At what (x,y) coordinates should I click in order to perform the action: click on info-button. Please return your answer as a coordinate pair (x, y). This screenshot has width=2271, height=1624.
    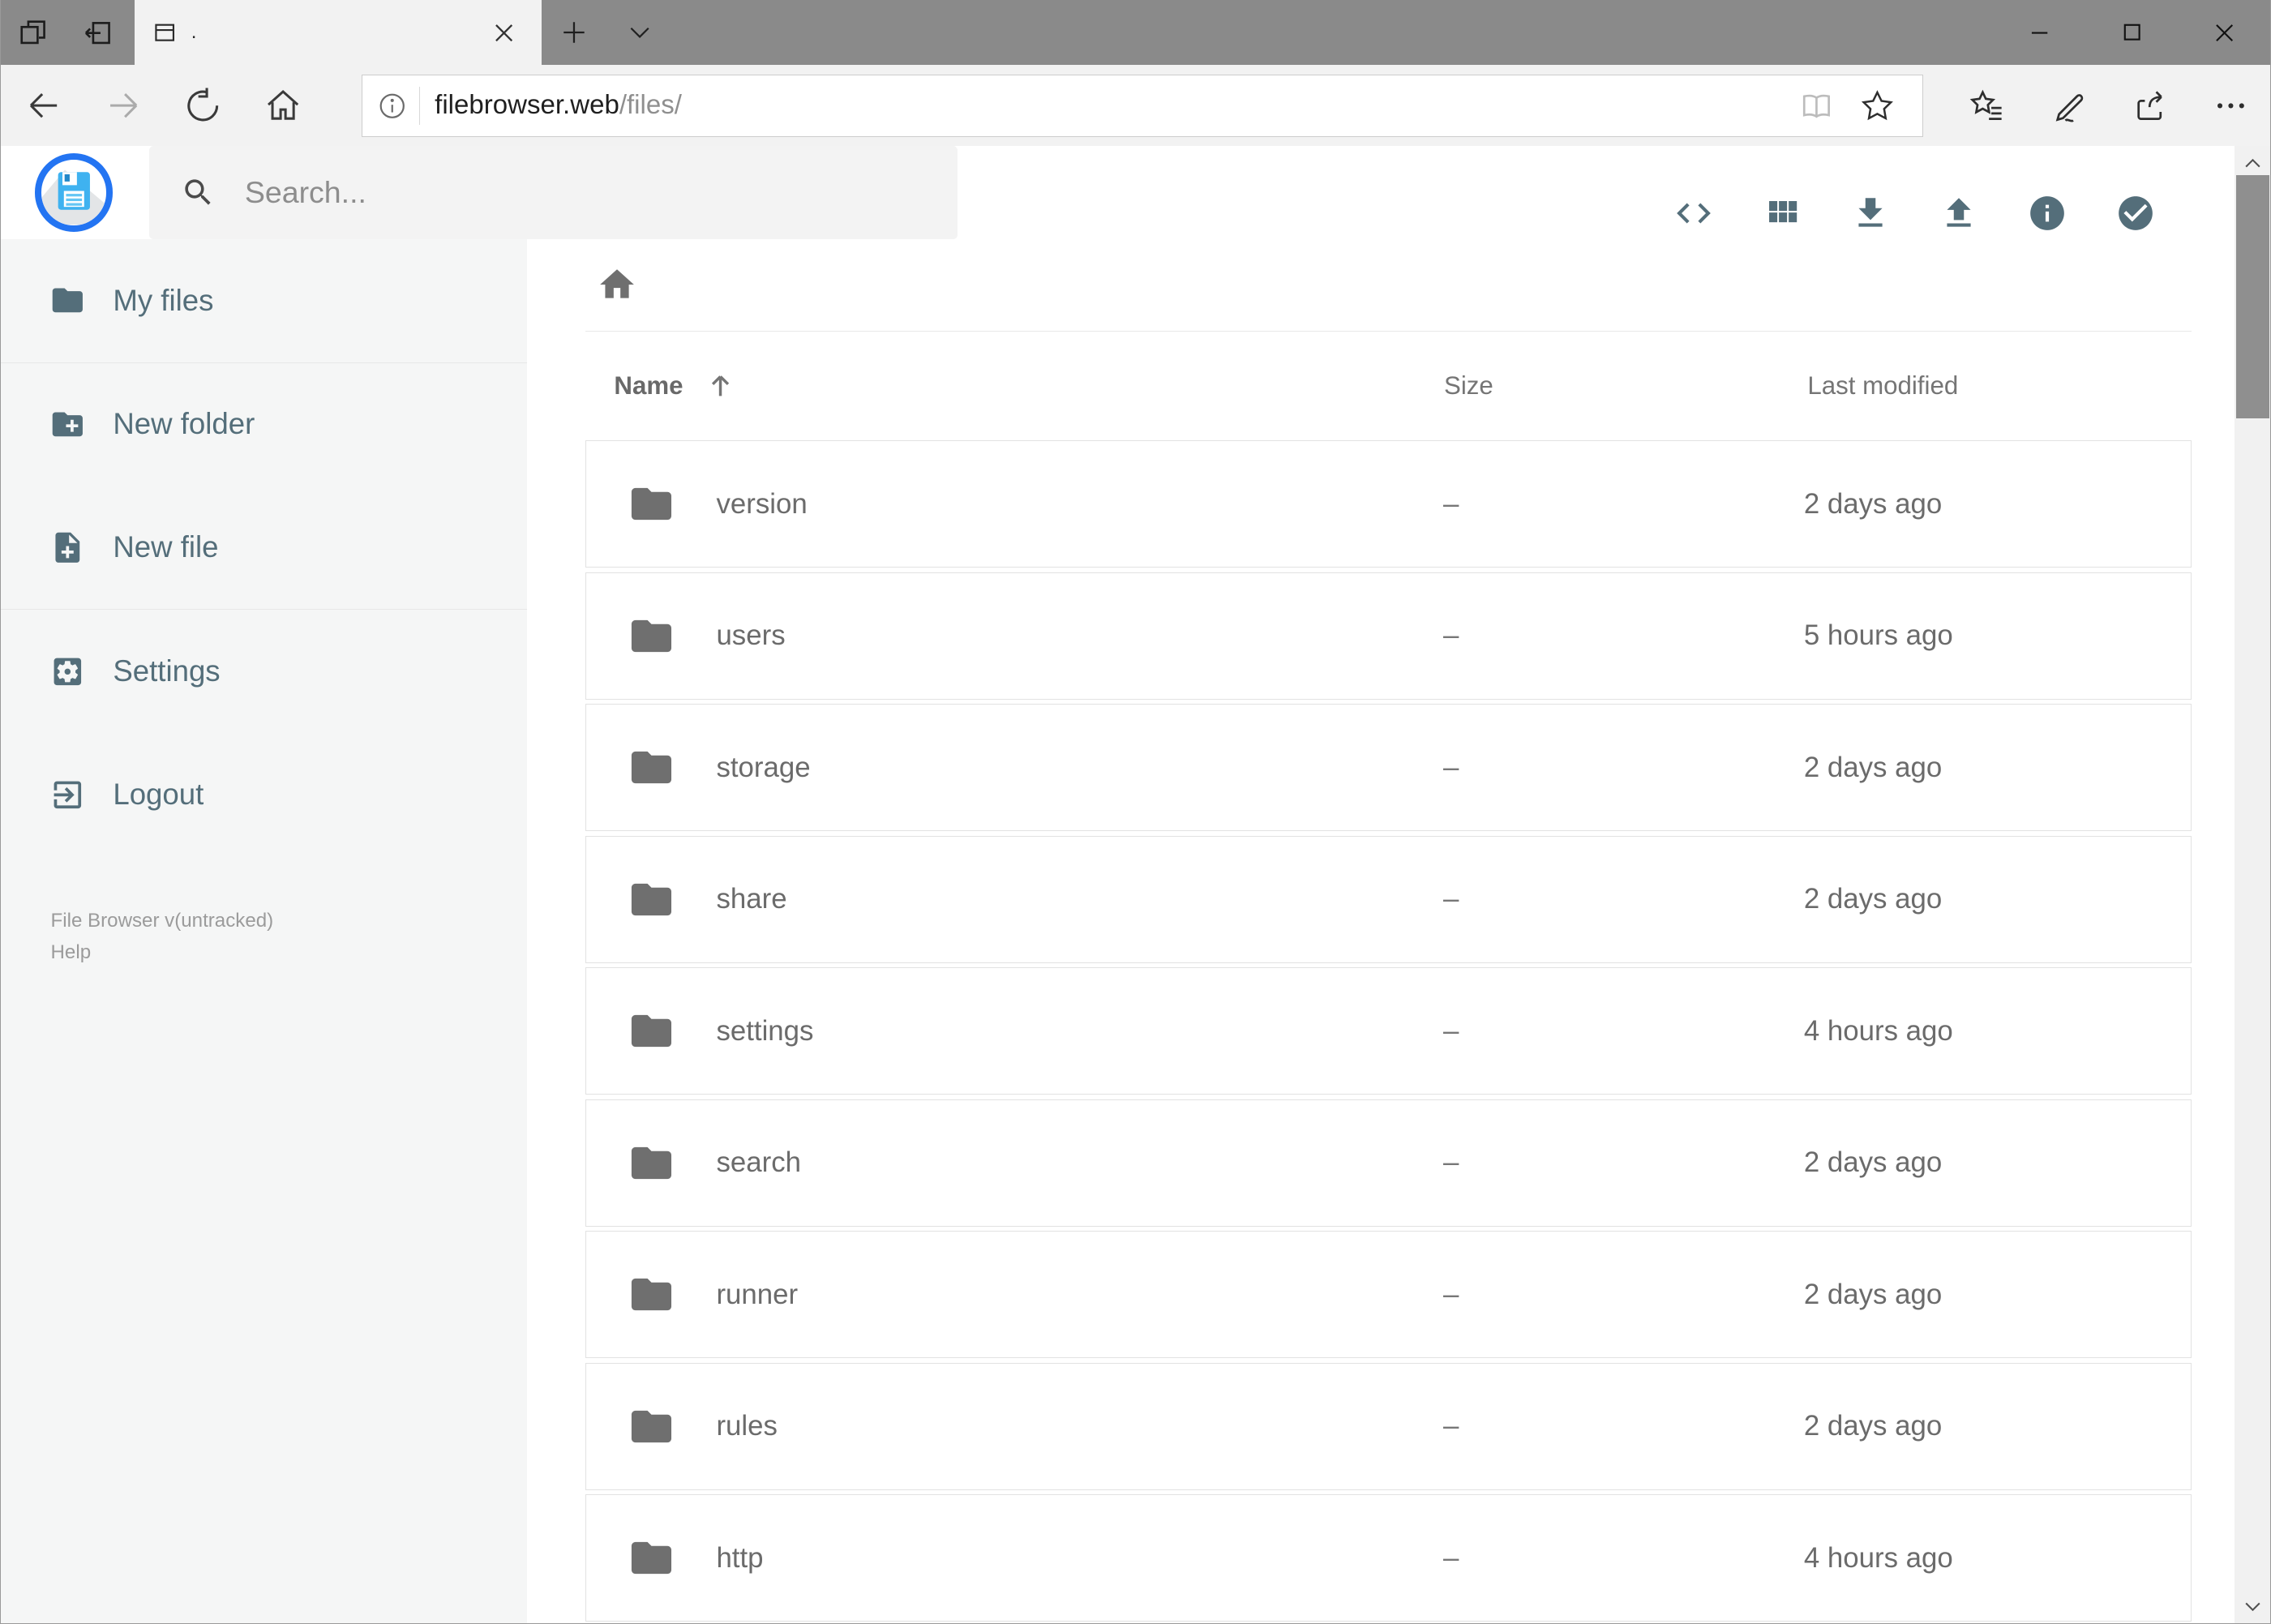
    Looking at the image, I should click on (2048, 214).